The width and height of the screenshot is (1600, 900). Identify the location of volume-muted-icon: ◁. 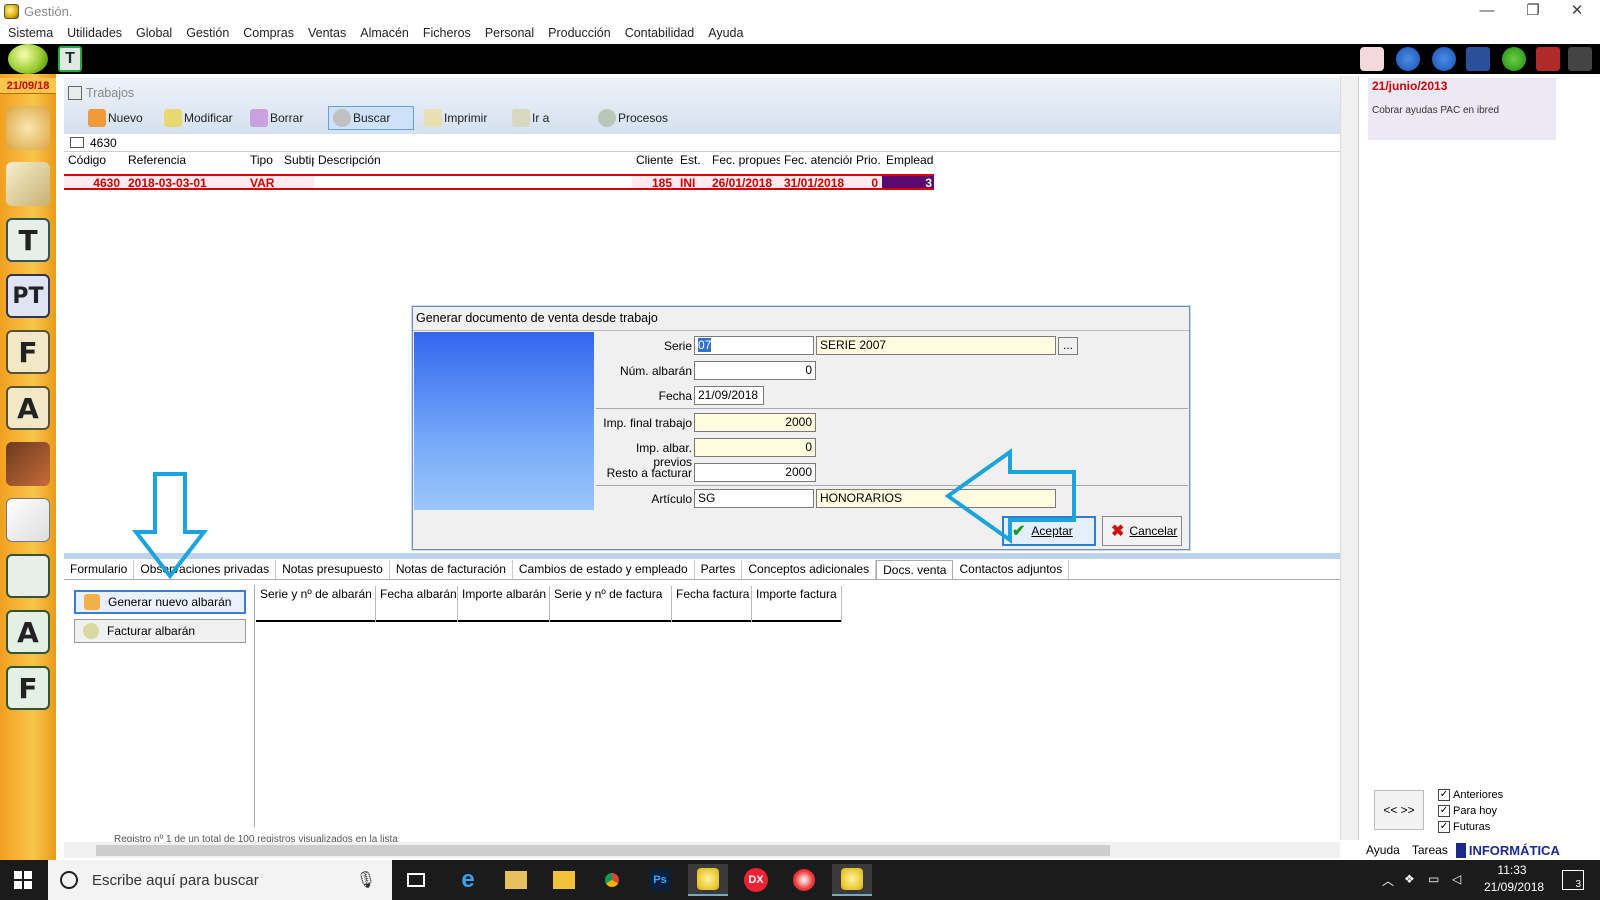
(1456, 879).